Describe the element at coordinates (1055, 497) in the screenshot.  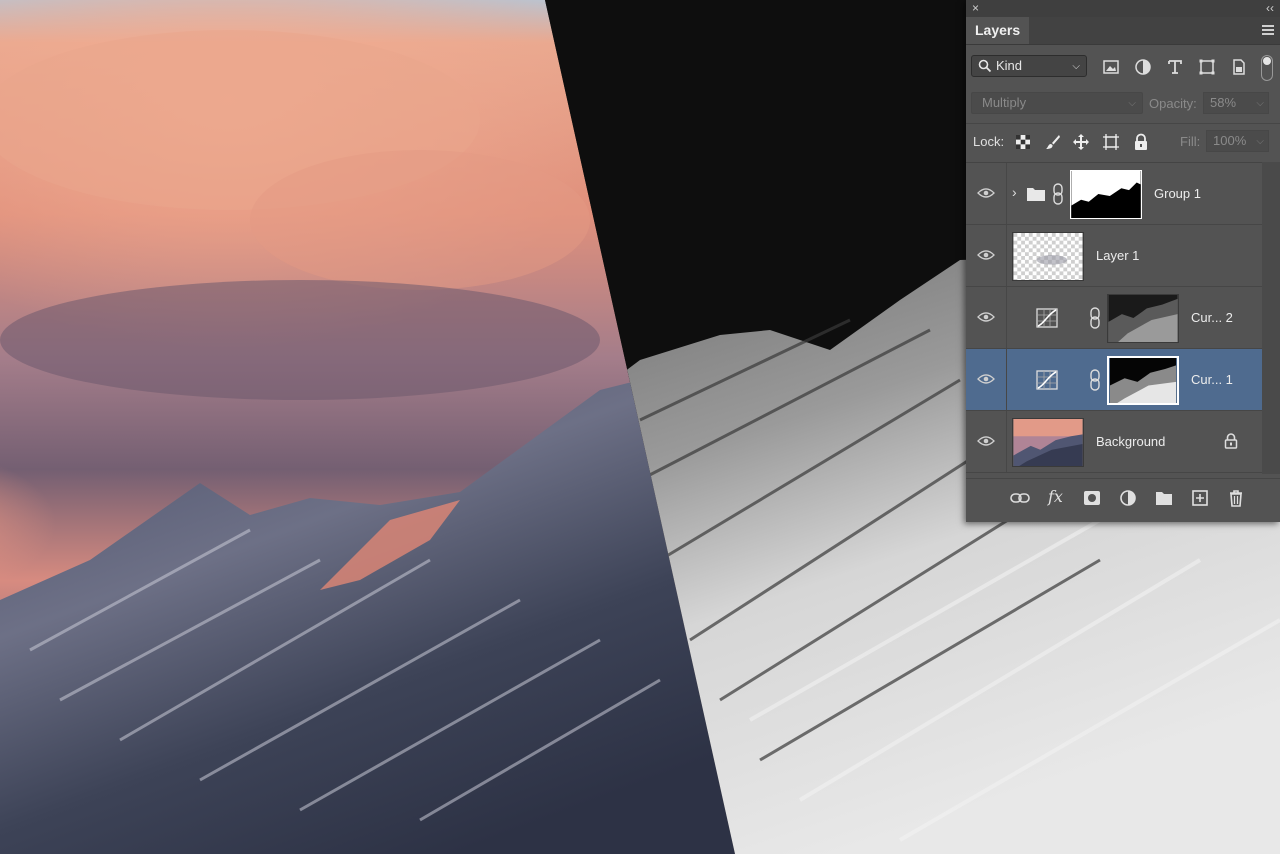
I see `fx-icon: fx` at that location.